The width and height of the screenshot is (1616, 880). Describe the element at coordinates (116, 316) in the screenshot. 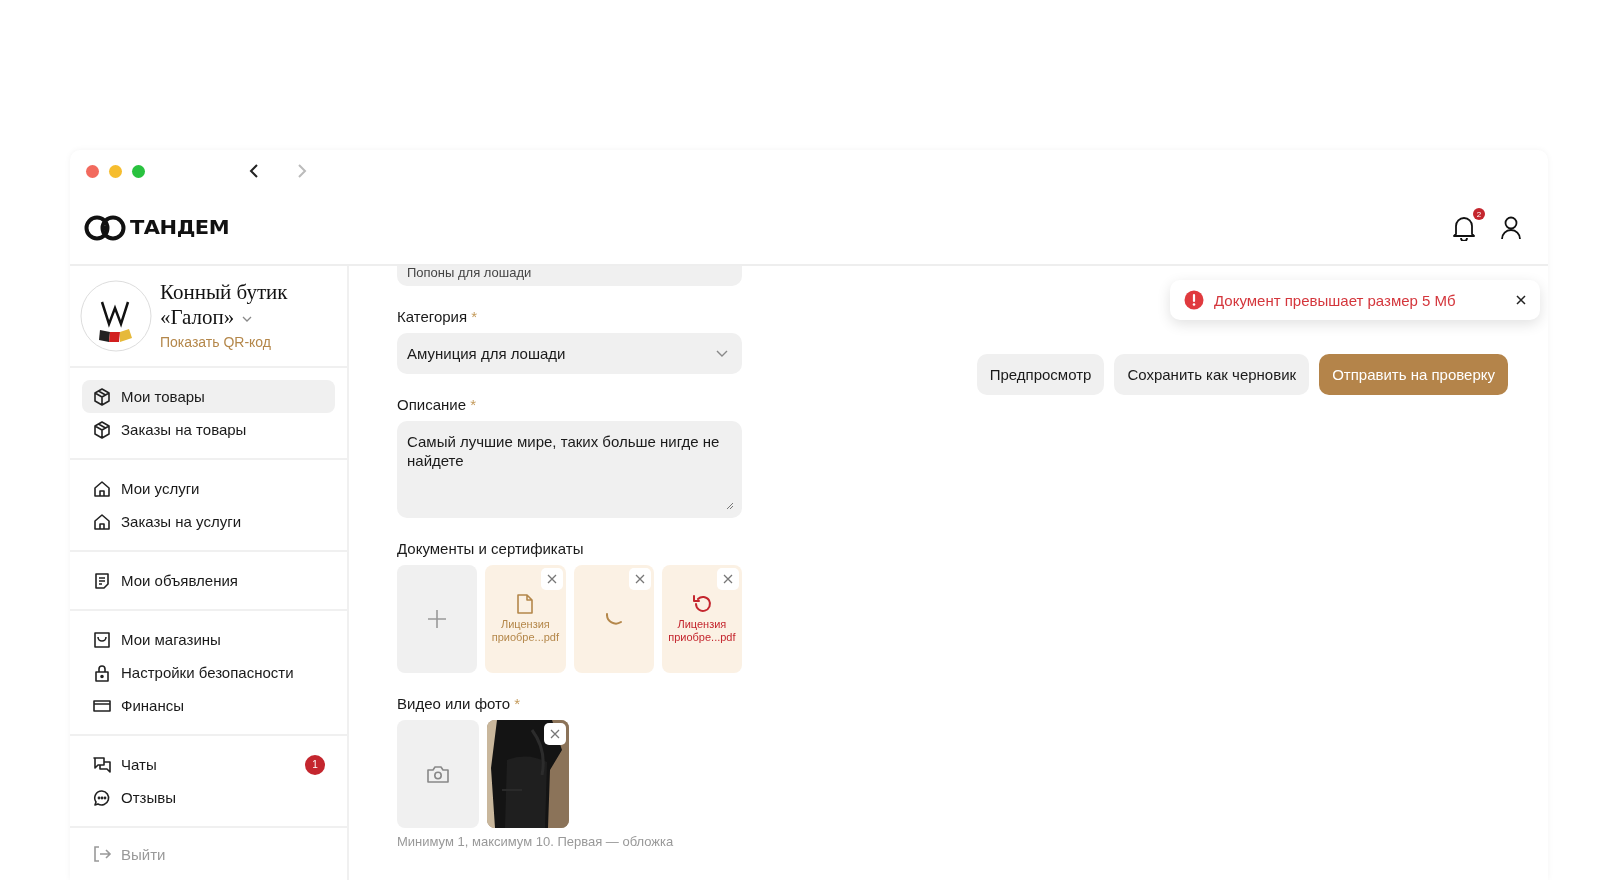

I see `shop-logo-icon` at that location.